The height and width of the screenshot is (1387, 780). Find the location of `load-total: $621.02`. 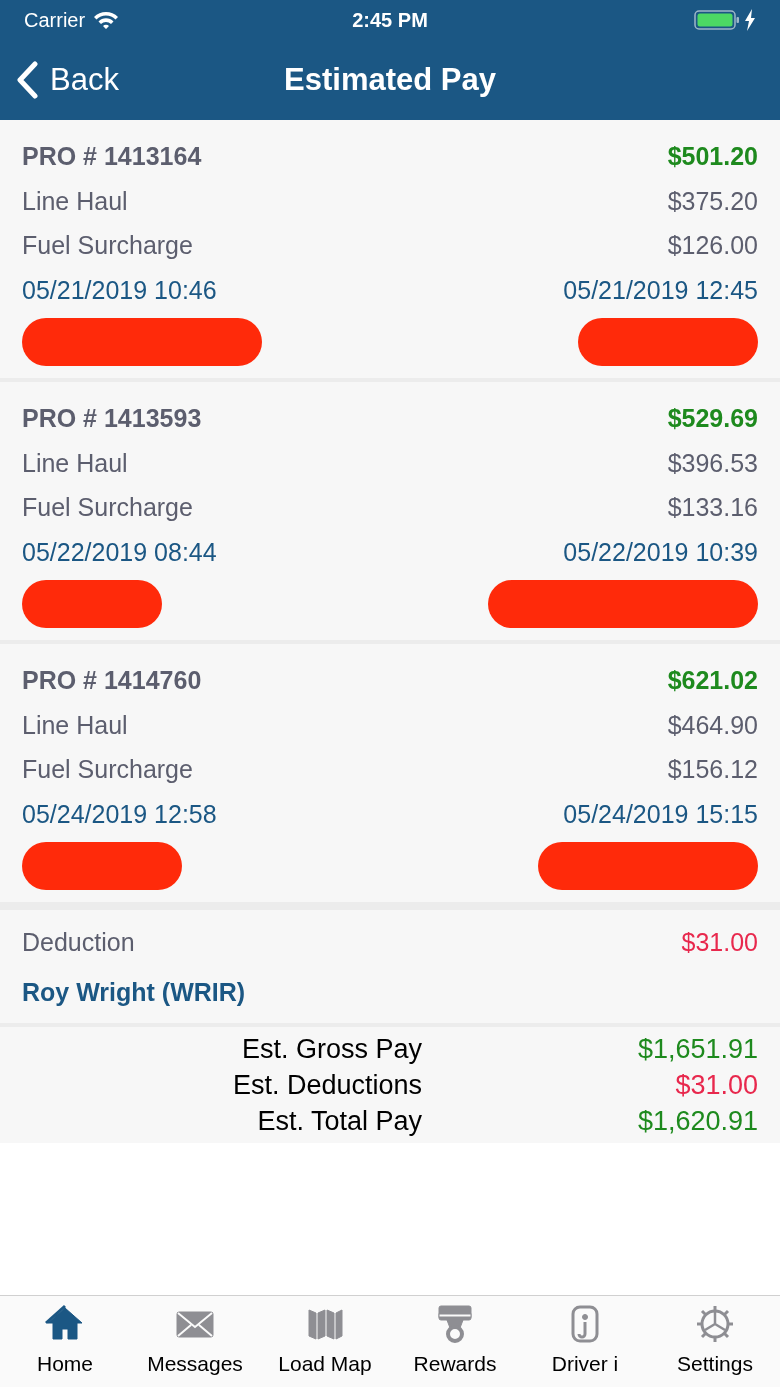

load-total: $621.02 is located at coordinates (712, 680).